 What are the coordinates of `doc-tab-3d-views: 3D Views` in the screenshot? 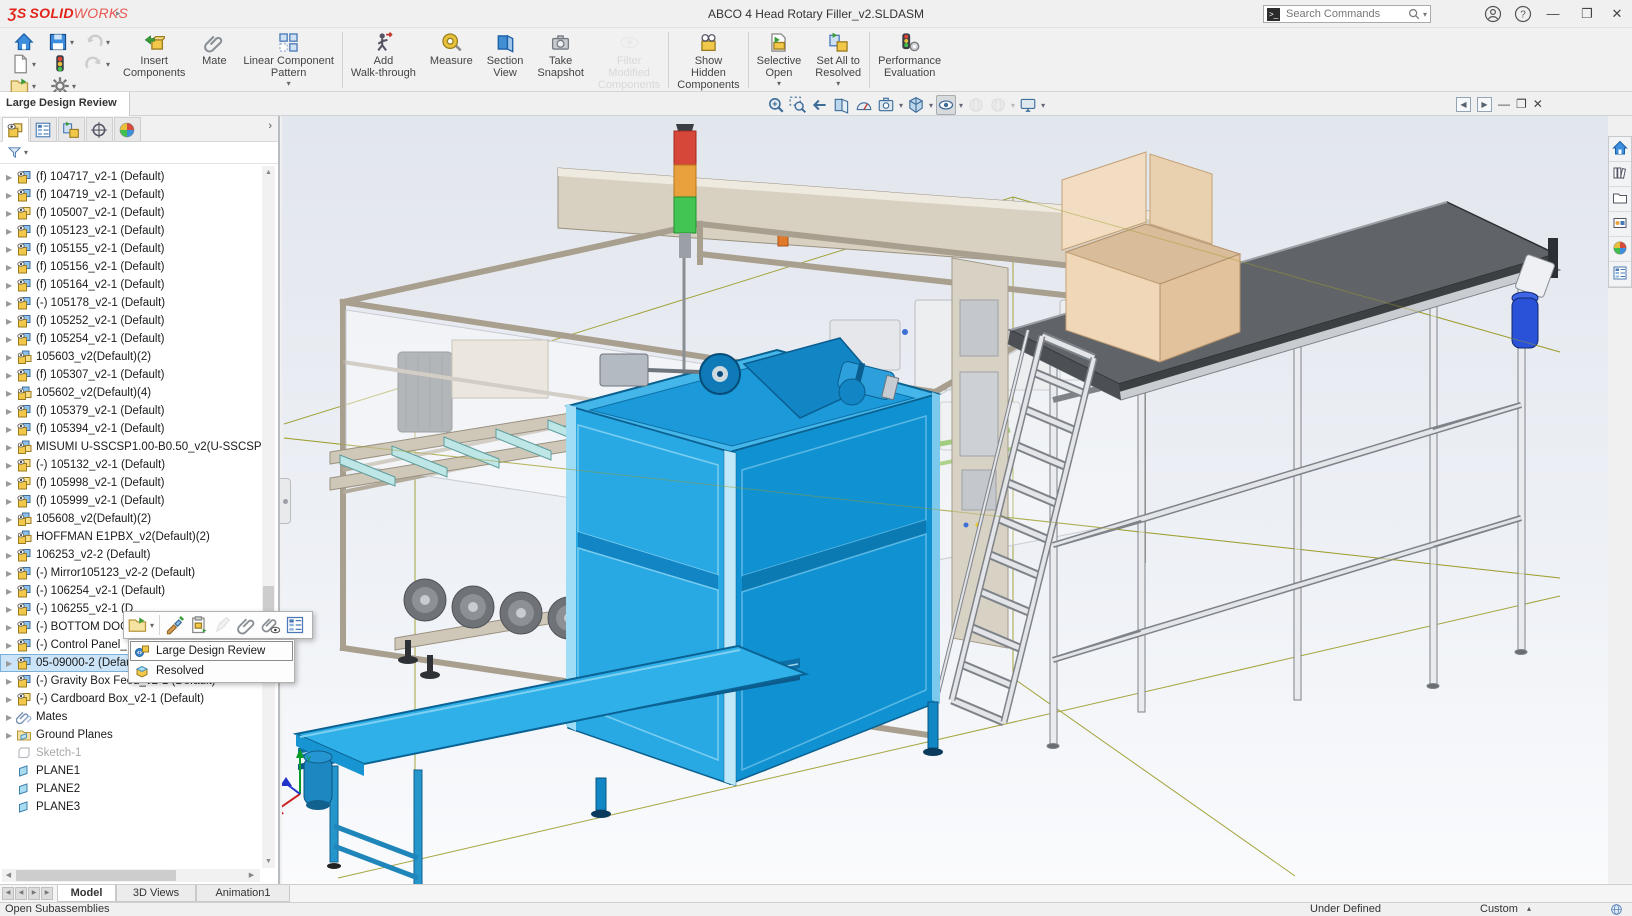 It's located at (156, 893).